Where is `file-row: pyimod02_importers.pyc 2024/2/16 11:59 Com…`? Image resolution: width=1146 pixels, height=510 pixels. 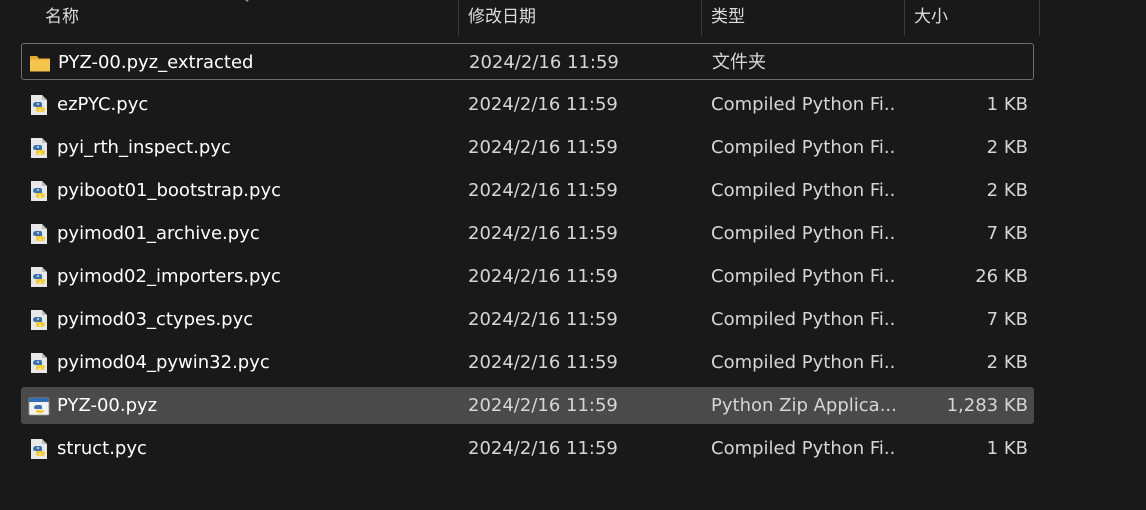
file-row: pyimod02_importers.pyc 2024/2/16 11:59 Com… is located at coordinates (527, 276).